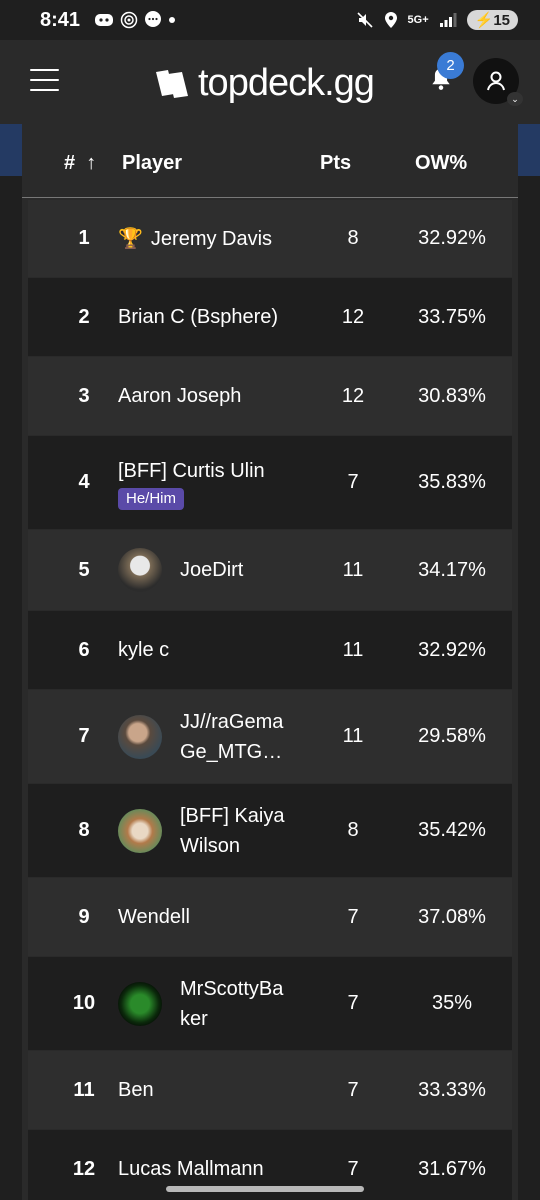 Image resolution: width=540 pixels, height=1200 pixels. I want to click on row-rank: 10, so click(84, 1003).